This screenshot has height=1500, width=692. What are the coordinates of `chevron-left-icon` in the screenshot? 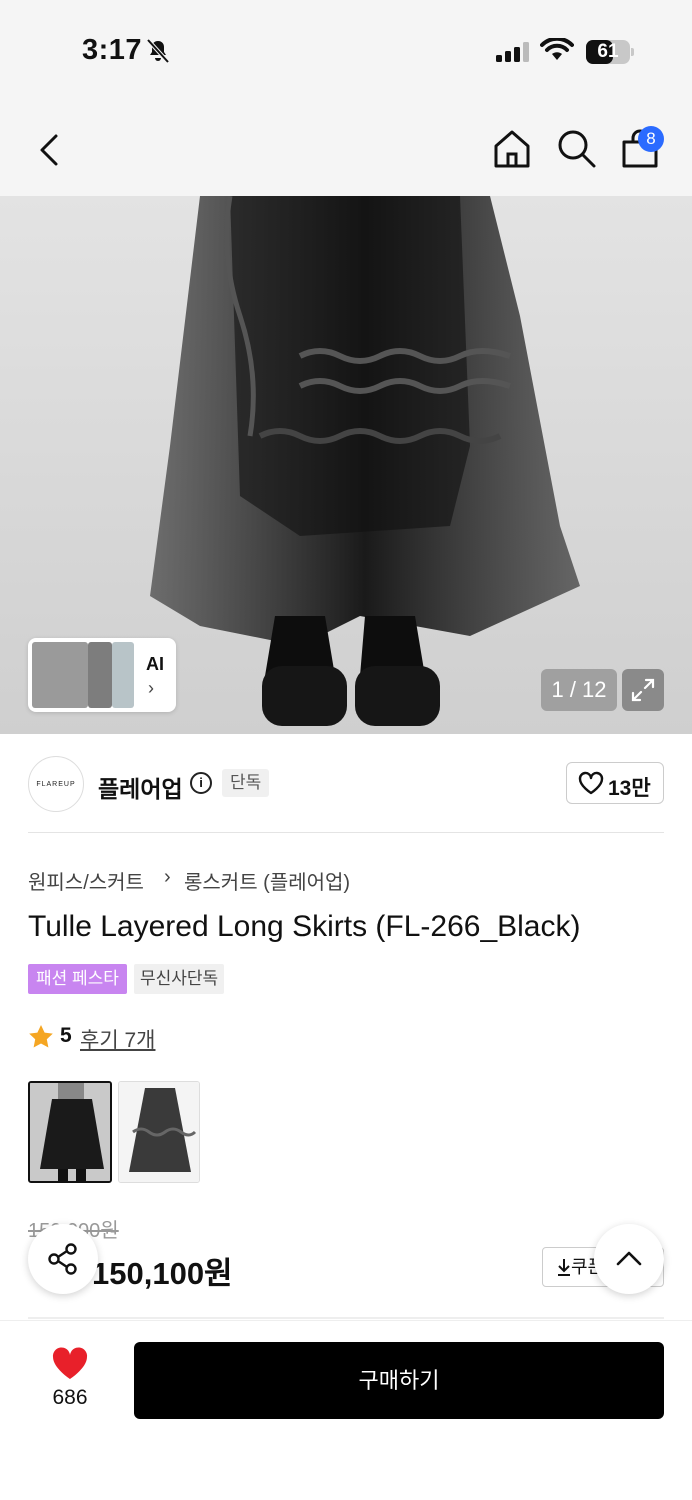 It's located at (50, 150).